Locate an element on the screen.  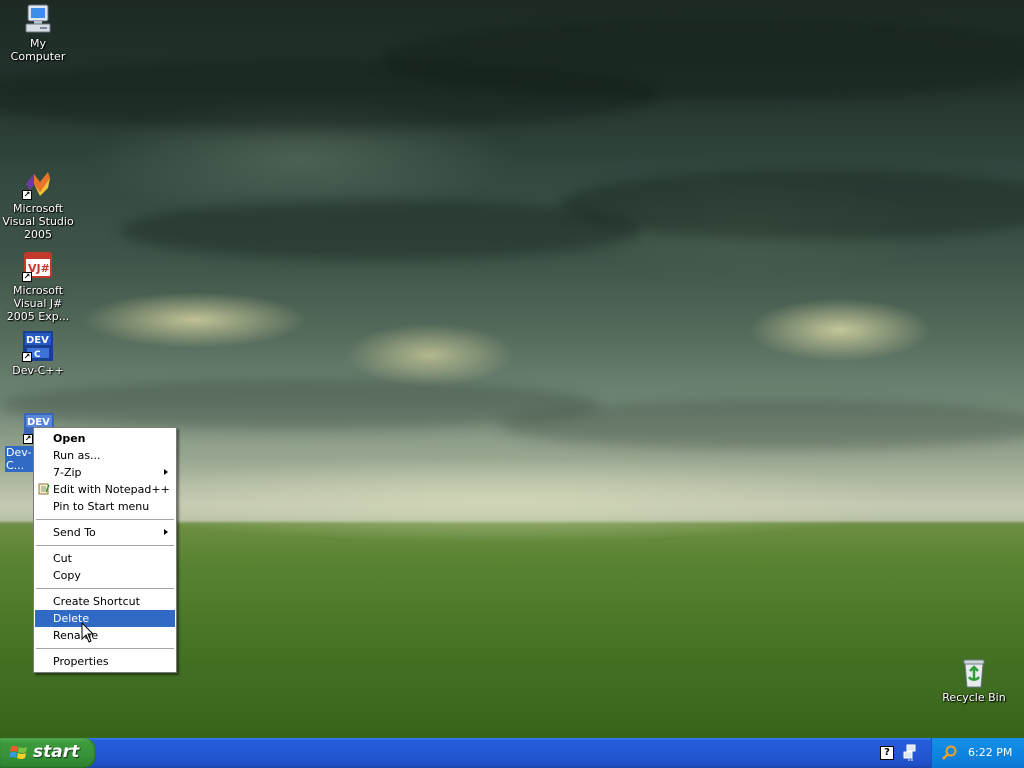
desktop-icon-label: Microsoft Visual Studio 2005 is located at coordinates (38, 221).